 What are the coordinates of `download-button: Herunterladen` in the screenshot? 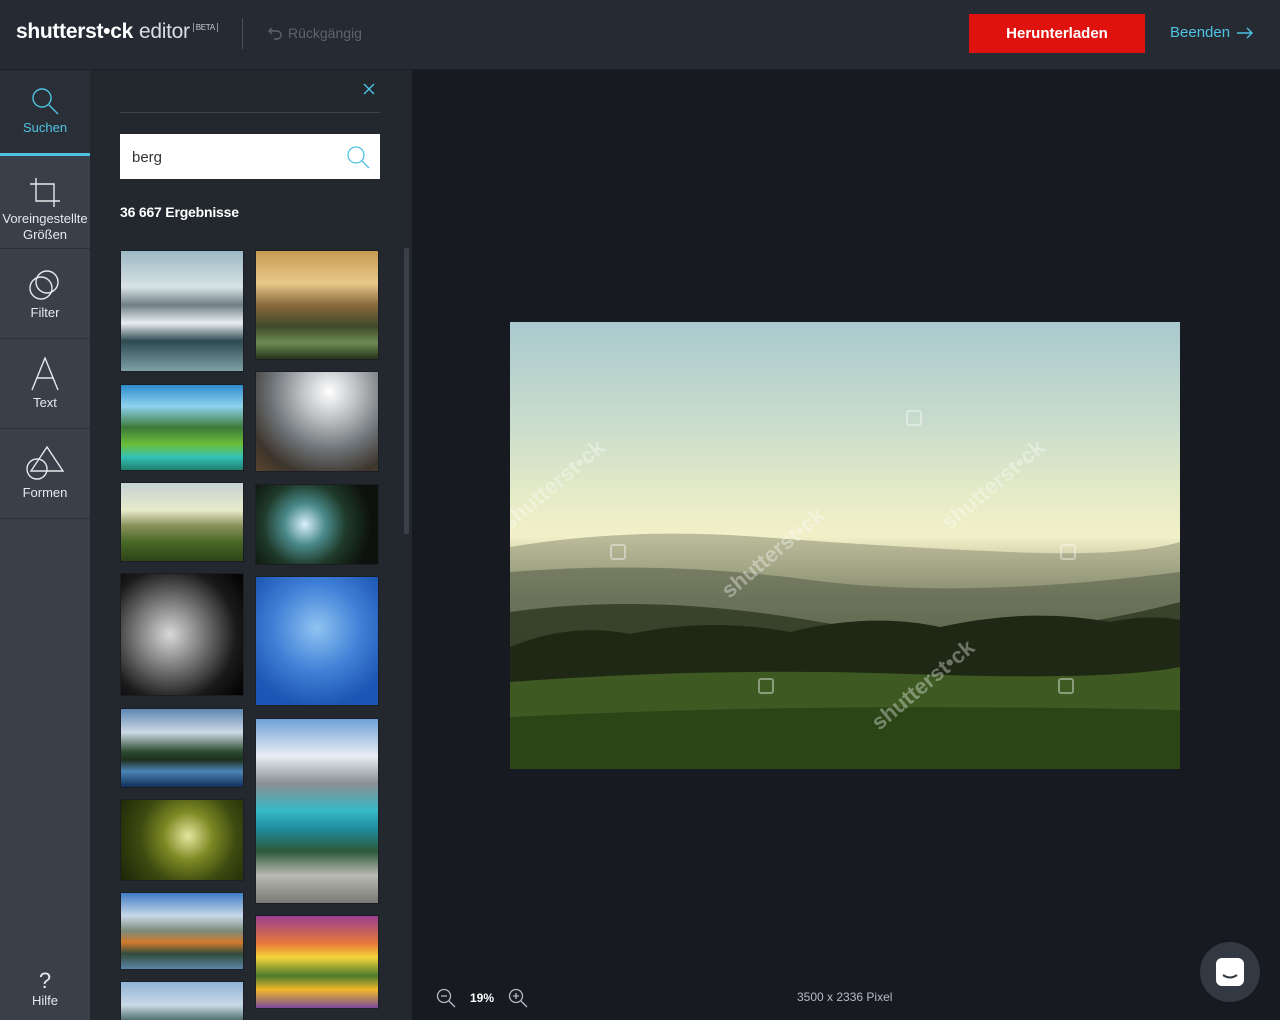 It's located at (1057, 33).